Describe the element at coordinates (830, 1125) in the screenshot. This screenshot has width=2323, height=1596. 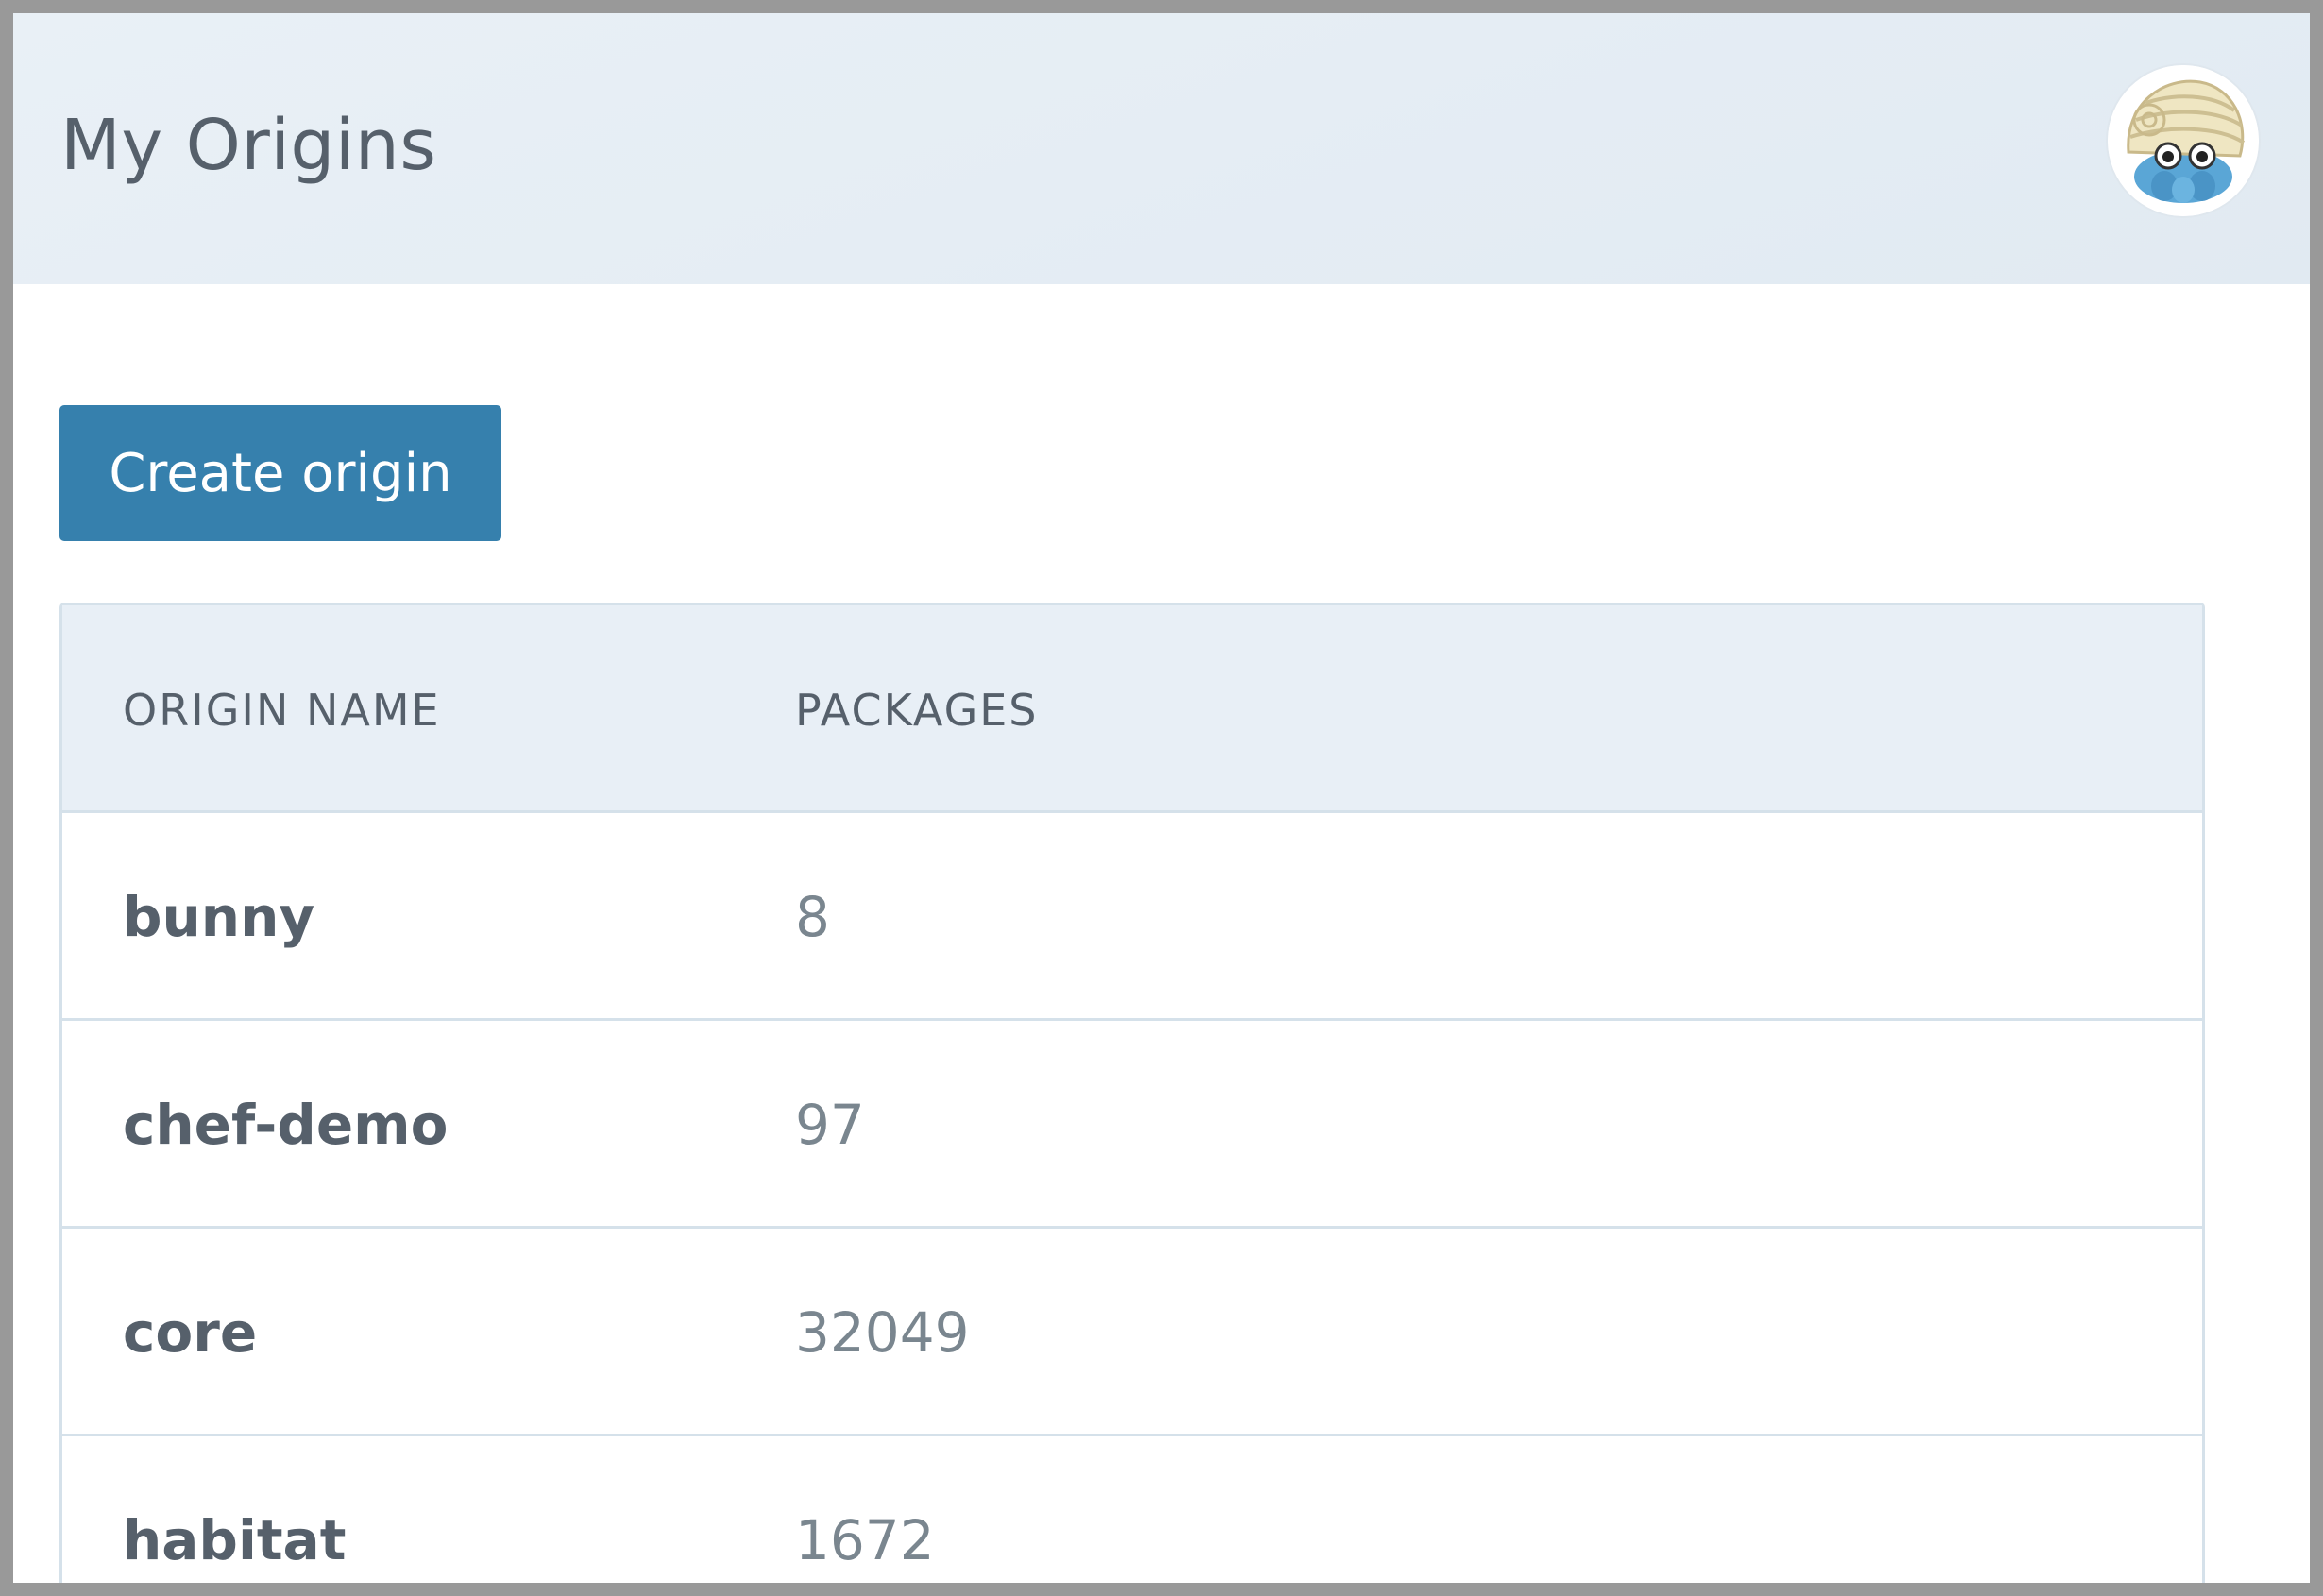
I see `package-count: 97` at that location.